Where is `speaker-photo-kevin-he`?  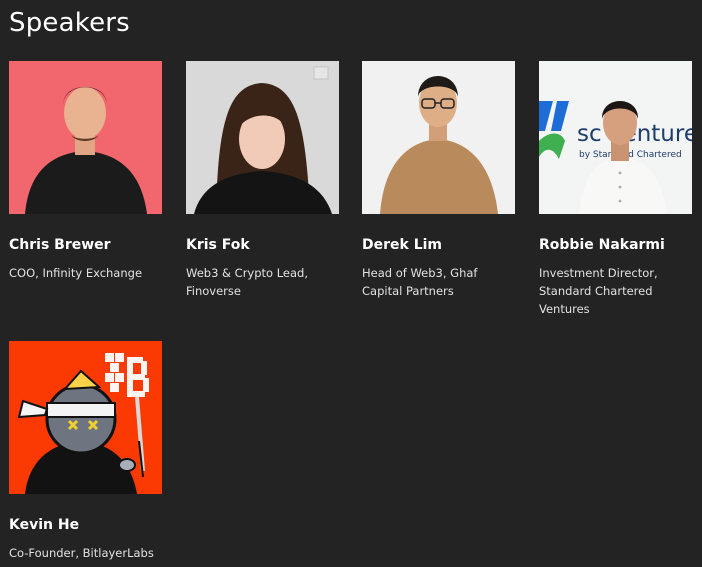 speaker-photo-kevin-he is located at coordinates (85, 417).